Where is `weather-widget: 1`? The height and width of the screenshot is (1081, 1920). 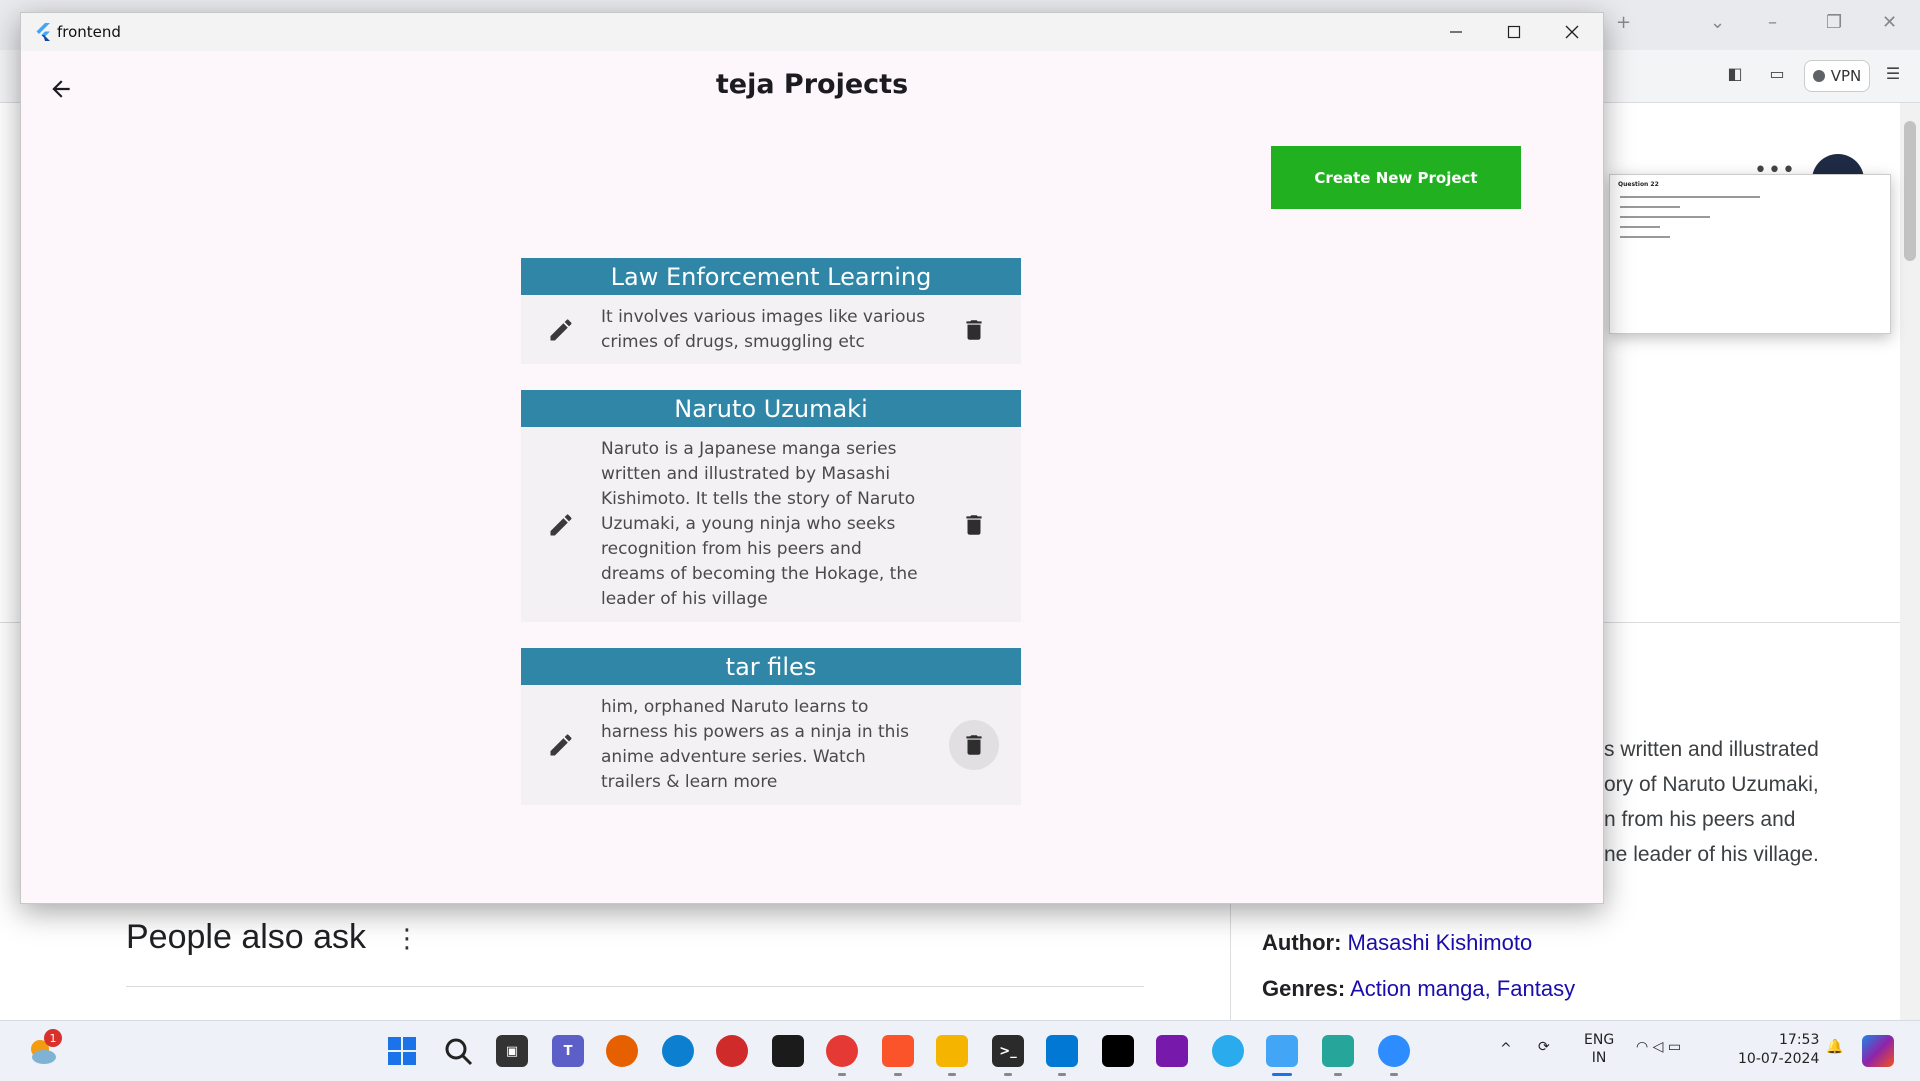
weather-widget: 1 is located at coordinates (44, 1048).